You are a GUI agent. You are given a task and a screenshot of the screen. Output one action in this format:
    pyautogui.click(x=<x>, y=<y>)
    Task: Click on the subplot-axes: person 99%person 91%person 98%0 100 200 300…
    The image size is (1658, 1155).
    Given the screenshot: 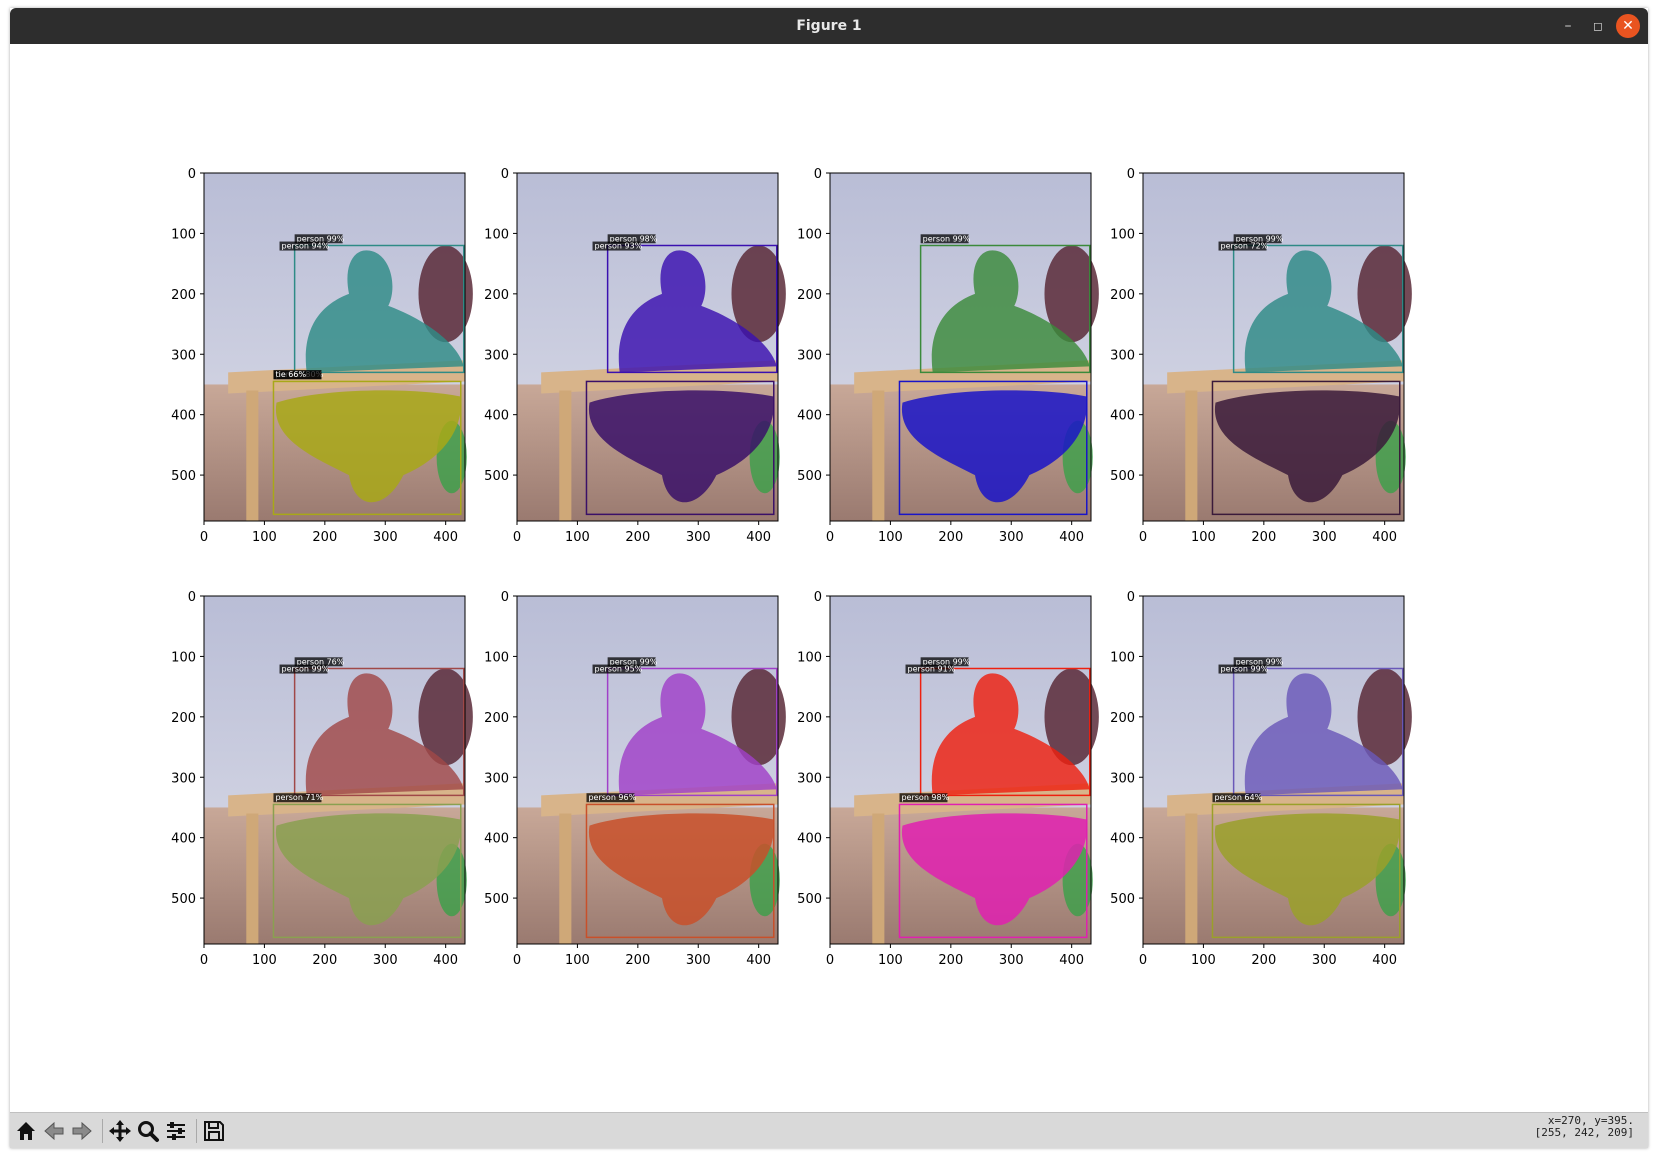 What is the action you would take?
    pyautogui.click(x=948, y=779)
    